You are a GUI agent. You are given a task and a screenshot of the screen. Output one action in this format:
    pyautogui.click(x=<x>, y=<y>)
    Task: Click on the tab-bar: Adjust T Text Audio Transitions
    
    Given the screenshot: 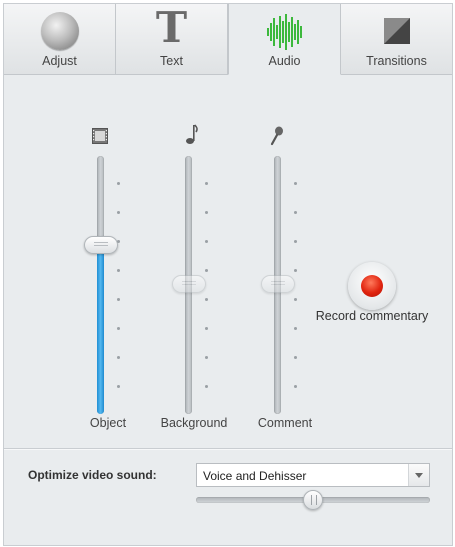 What is the action you would take?
    pyautogui.click(x=228, y=39)
    